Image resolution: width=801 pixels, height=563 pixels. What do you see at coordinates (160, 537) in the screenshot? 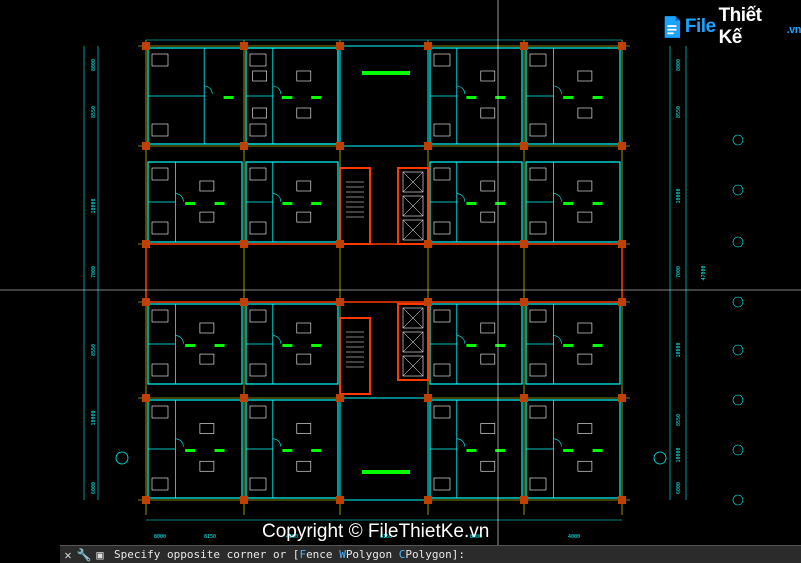
I see `dim-text-bottom: 8000` at bounding box center [160, 537].